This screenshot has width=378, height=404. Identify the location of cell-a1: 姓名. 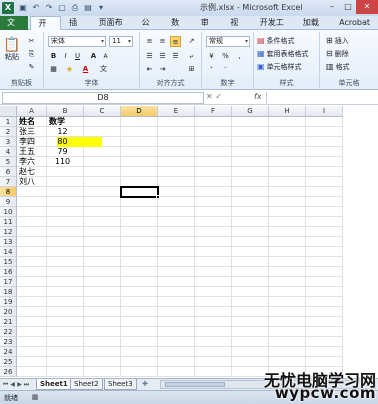
(33, 122).